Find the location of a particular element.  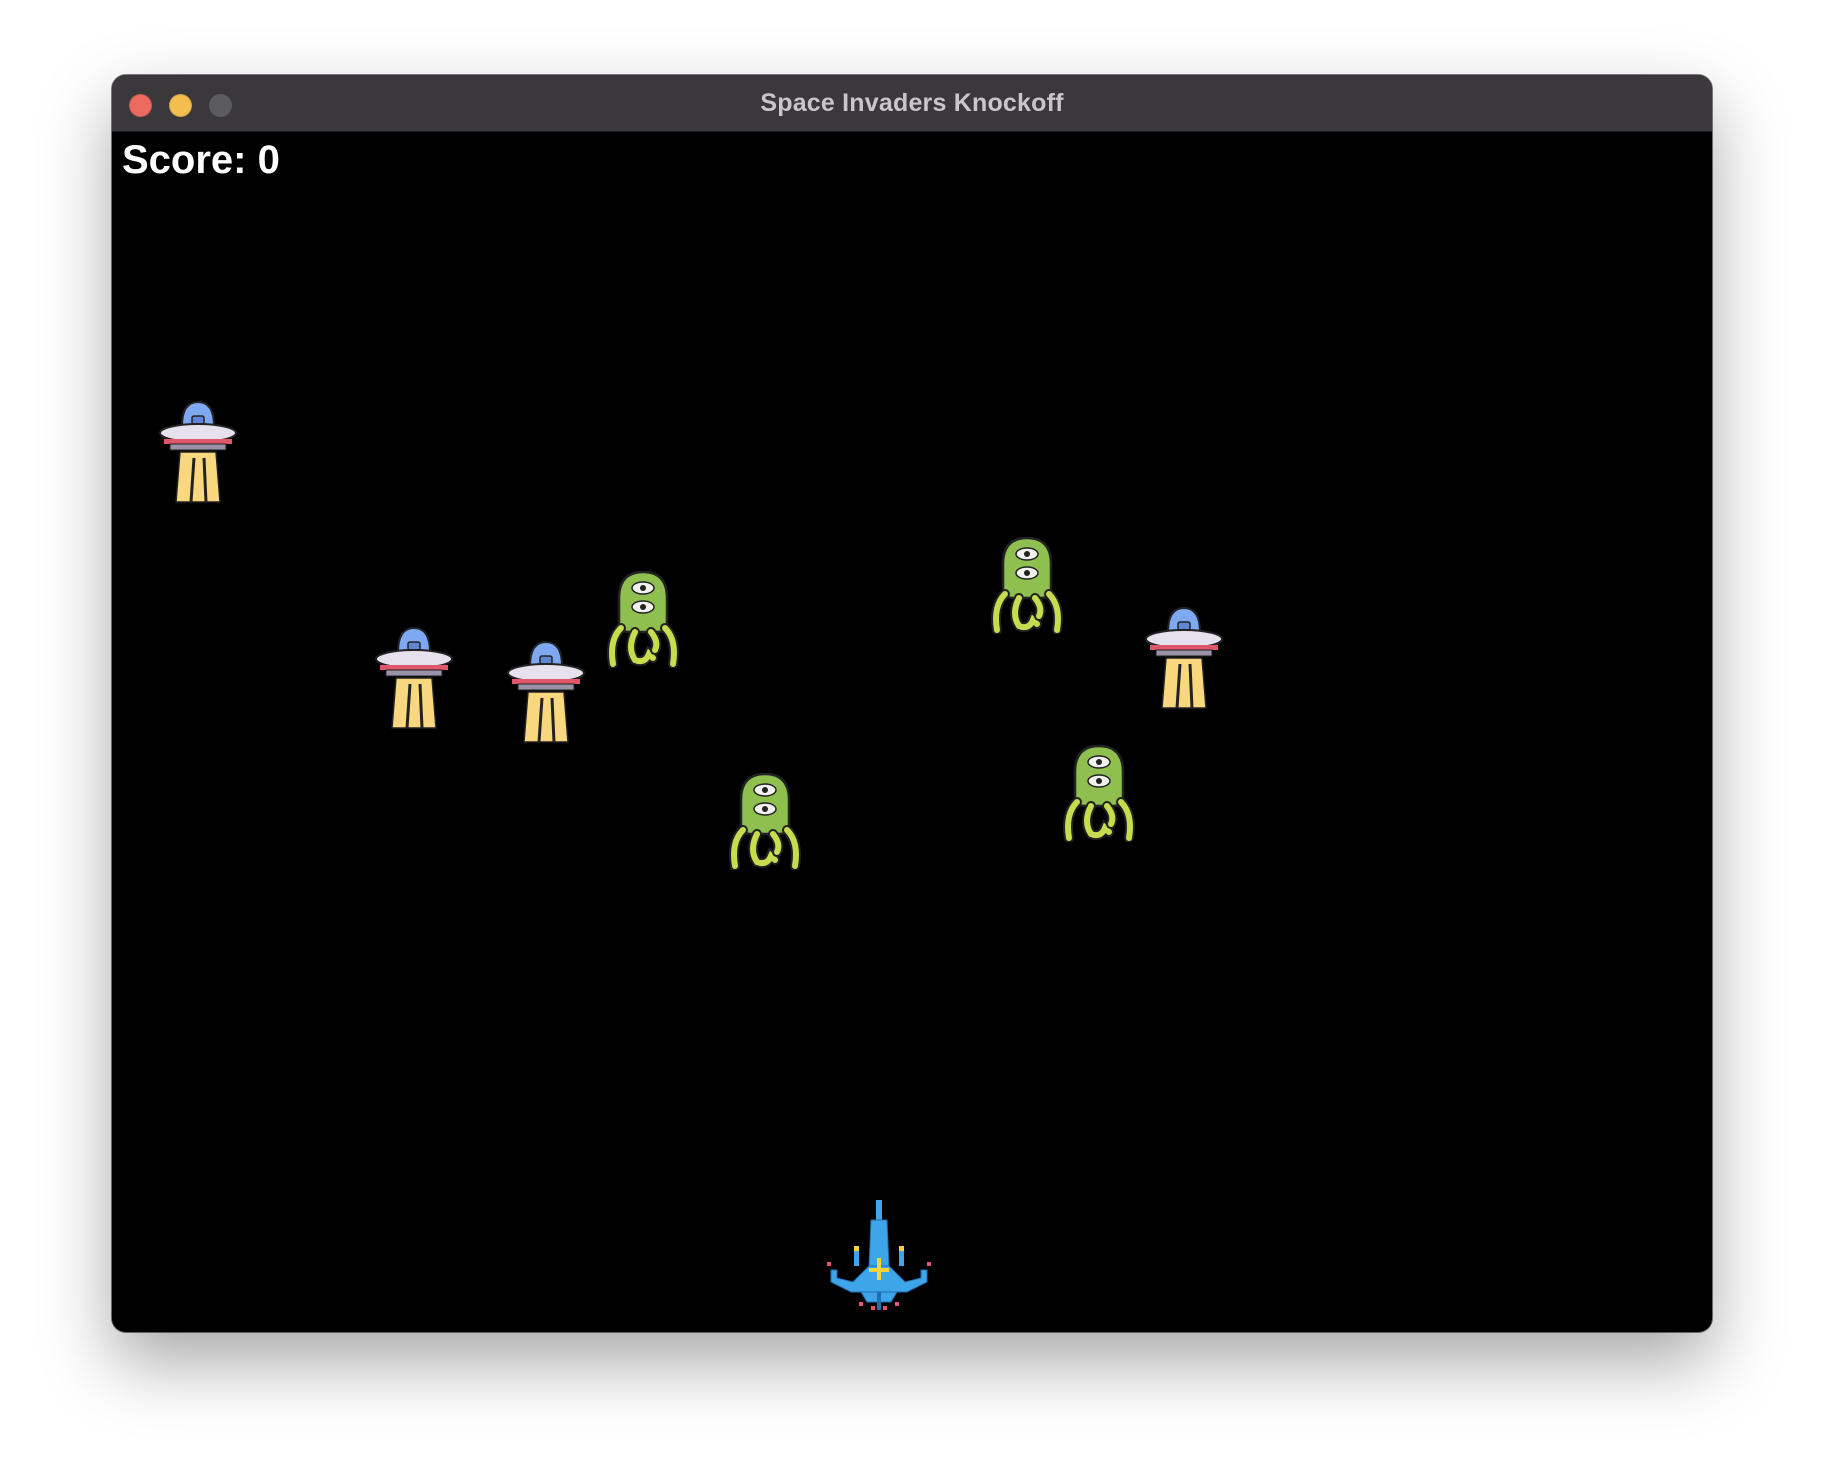

score-label: Score: 0 is located at coordinates (201, 160).